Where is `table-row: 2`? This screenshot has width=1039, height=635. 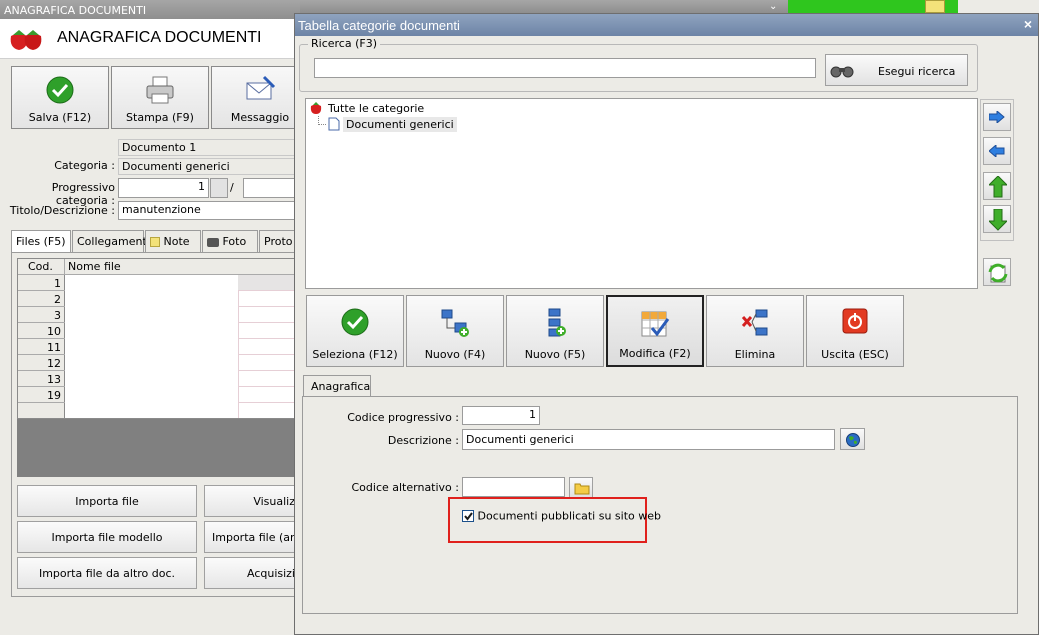 table-row: 2 is located at coordinates (159, 299).